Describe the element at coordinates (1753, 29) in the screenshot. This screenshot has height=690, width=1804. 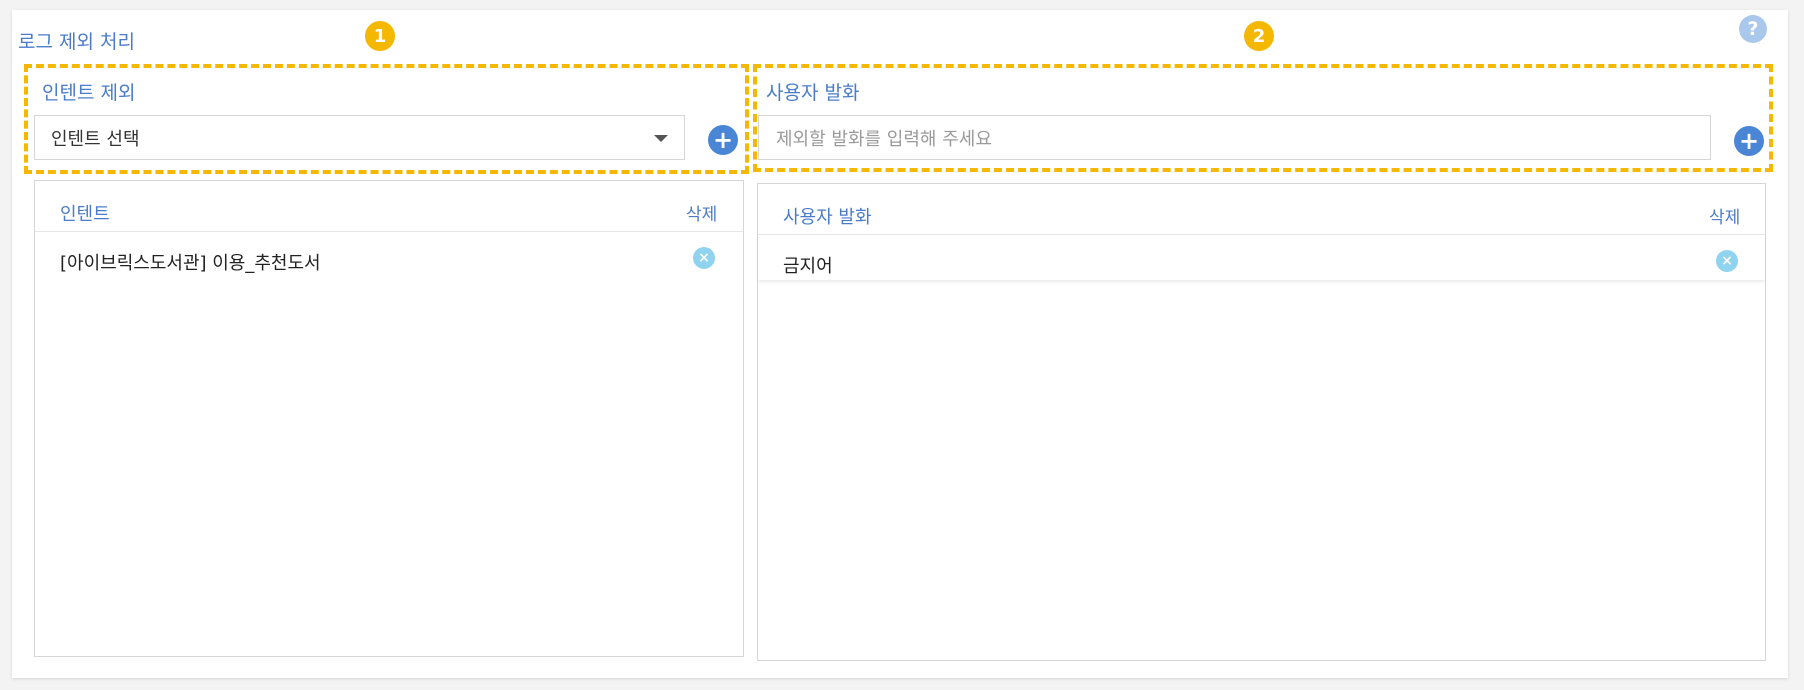
I see `help-icon: ?` at that location.